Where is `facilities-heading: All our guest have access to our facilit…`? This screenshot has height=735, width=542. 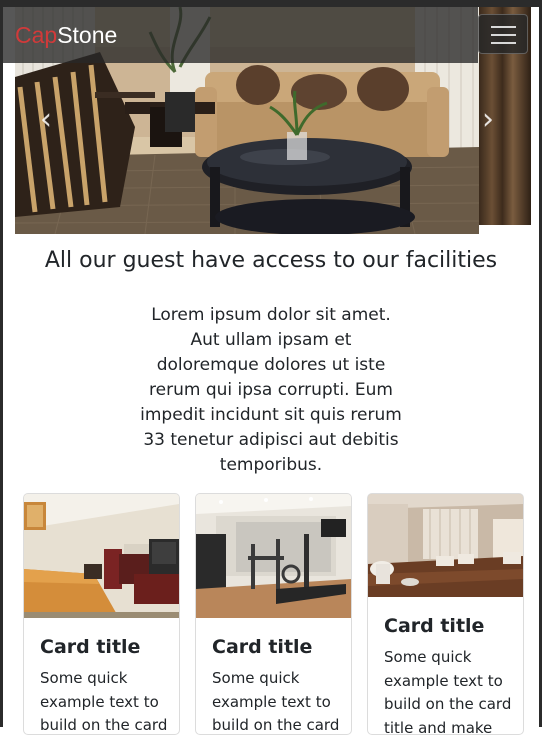
facilities-heading: All our guest have access to our facilit… is located at coordinates (271, 260).